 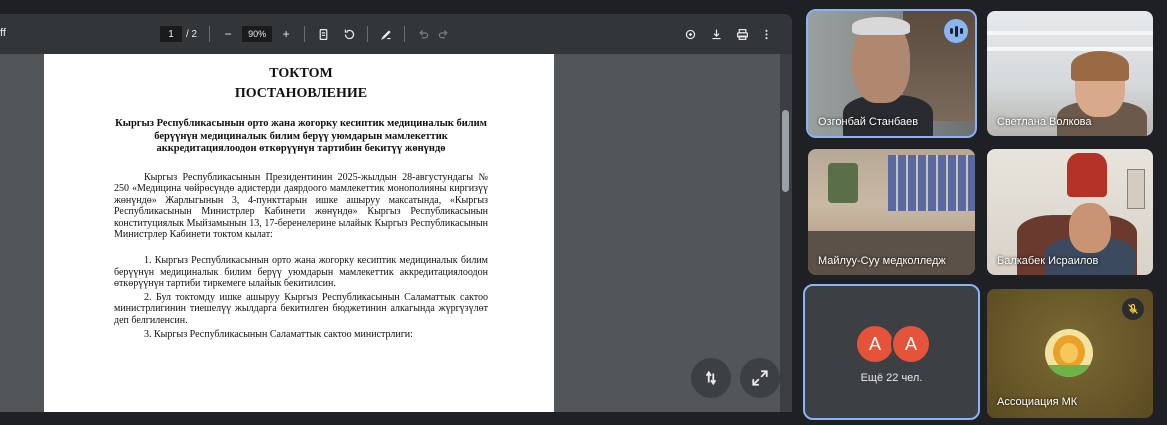 What do you see at coordinates (882, 261) in the screenshot?
I see `participant-name: Майлуу-Суу медколледж` at bounding box center [882, 261].